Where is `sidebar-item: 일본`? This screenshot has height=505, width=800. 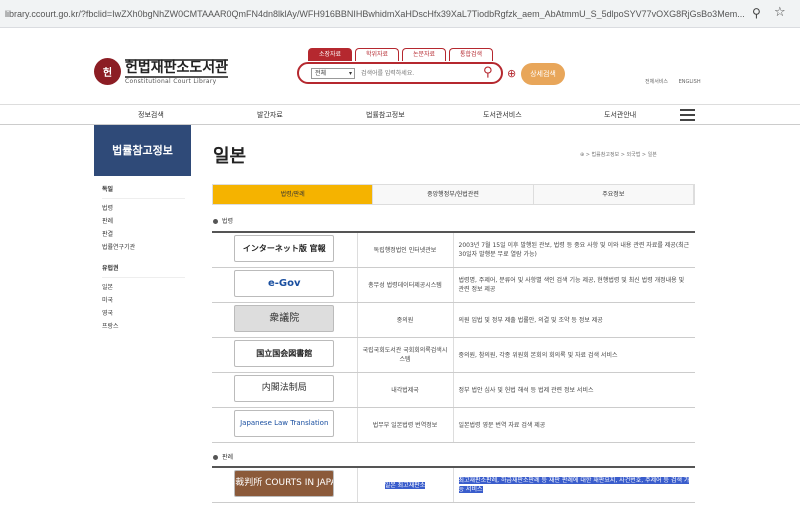
sidebar-item: 일본 is located at coordinates (146, 286).